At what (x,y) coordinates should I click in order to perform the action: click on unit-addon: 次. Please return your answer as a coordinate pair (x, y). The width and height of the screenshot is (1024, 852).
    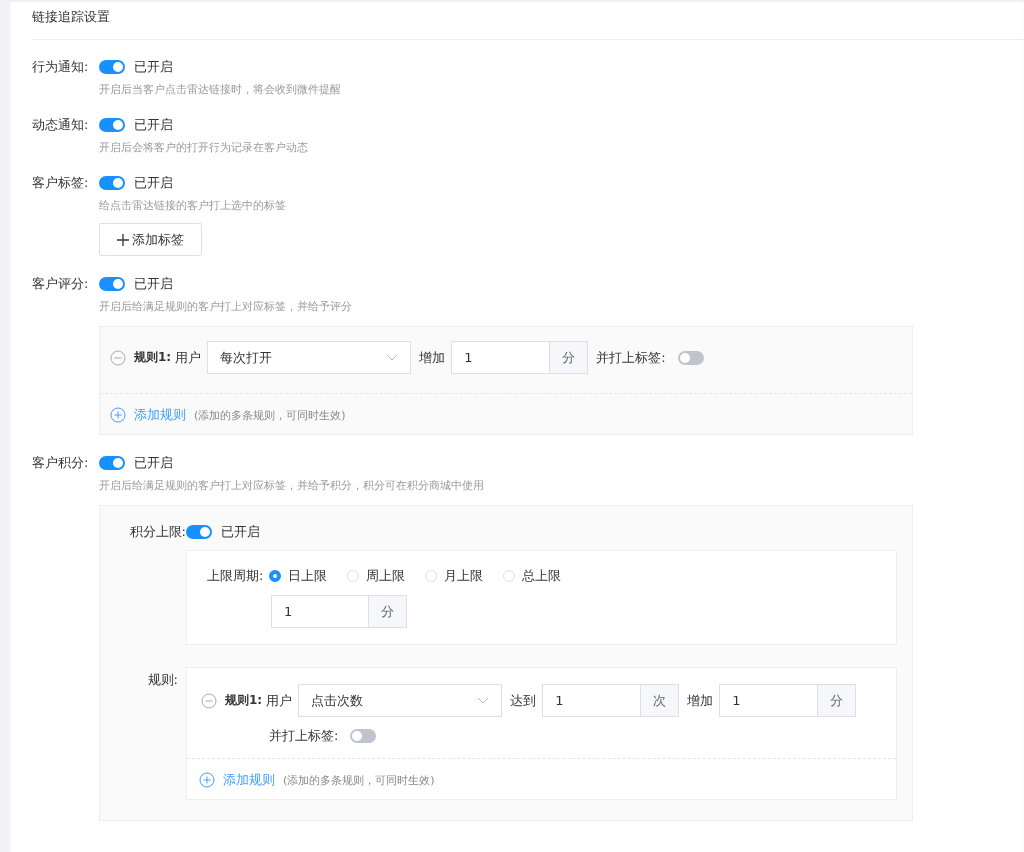
    Looking at the image, I should click on (659, 700).